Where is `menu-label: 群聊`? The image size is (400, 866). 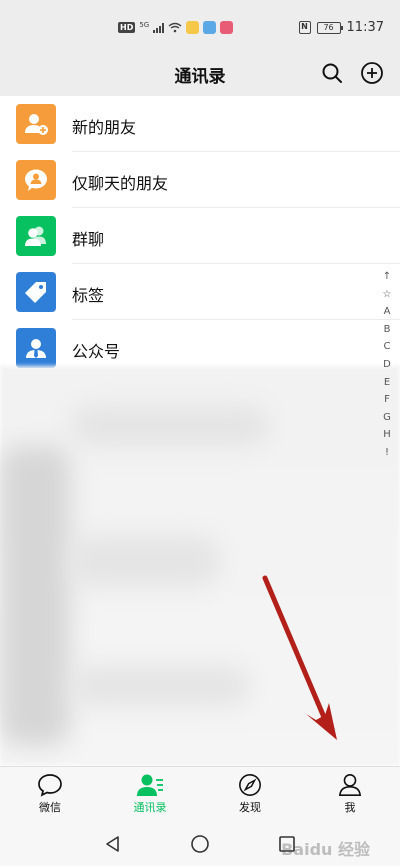 menu-label: 群聊 is located at coordinates (88, 239).